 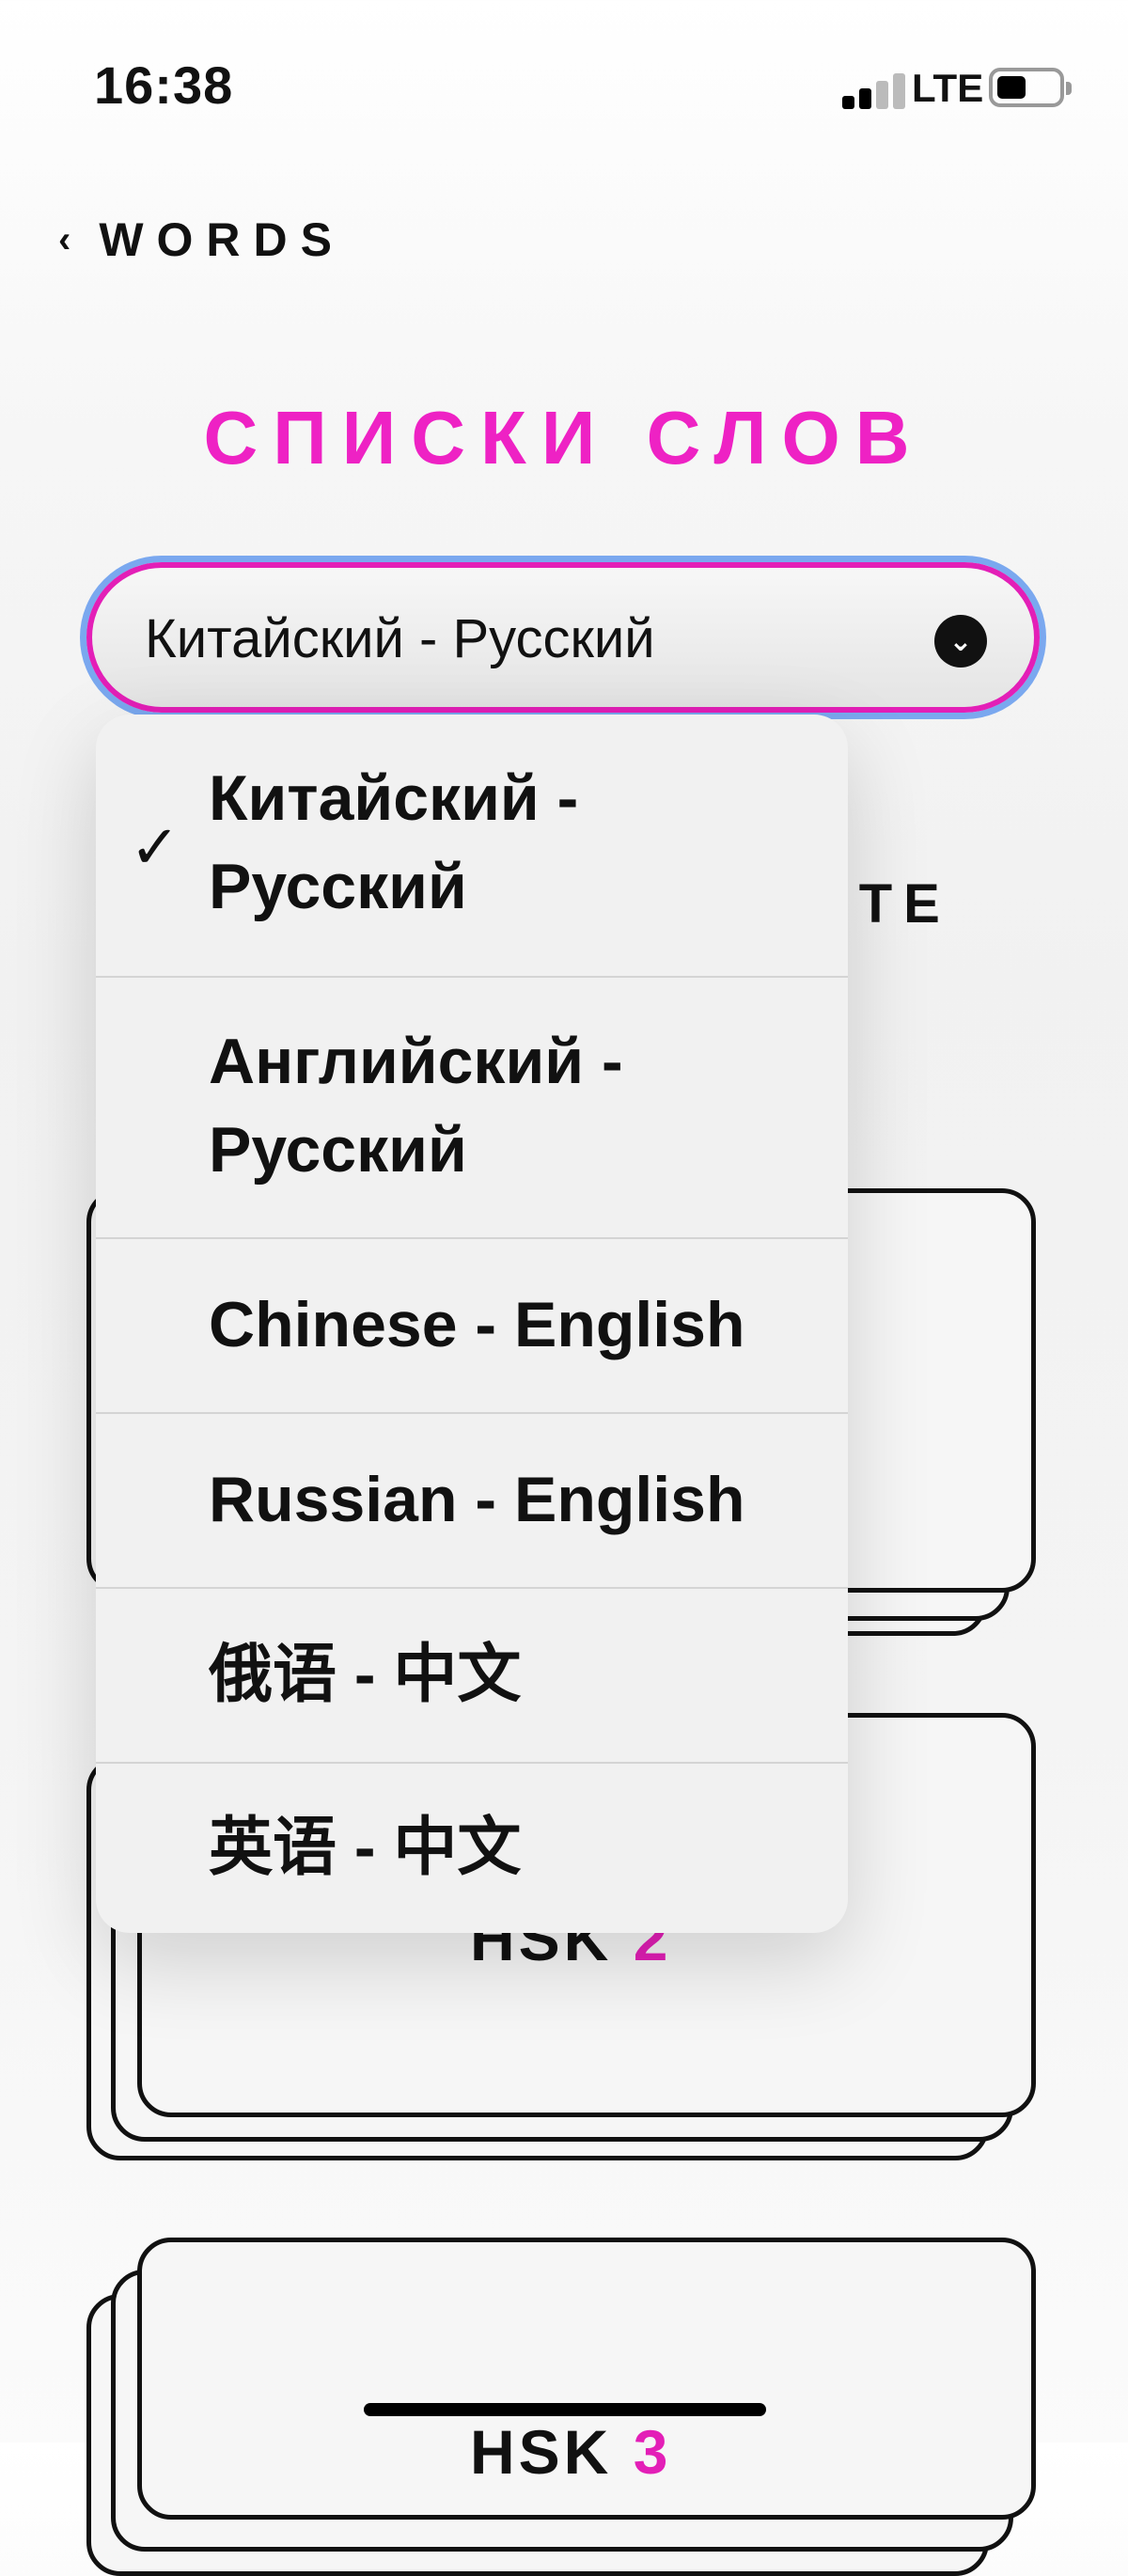 I want to click on network-type: LTE, so click(x=948, y=88).